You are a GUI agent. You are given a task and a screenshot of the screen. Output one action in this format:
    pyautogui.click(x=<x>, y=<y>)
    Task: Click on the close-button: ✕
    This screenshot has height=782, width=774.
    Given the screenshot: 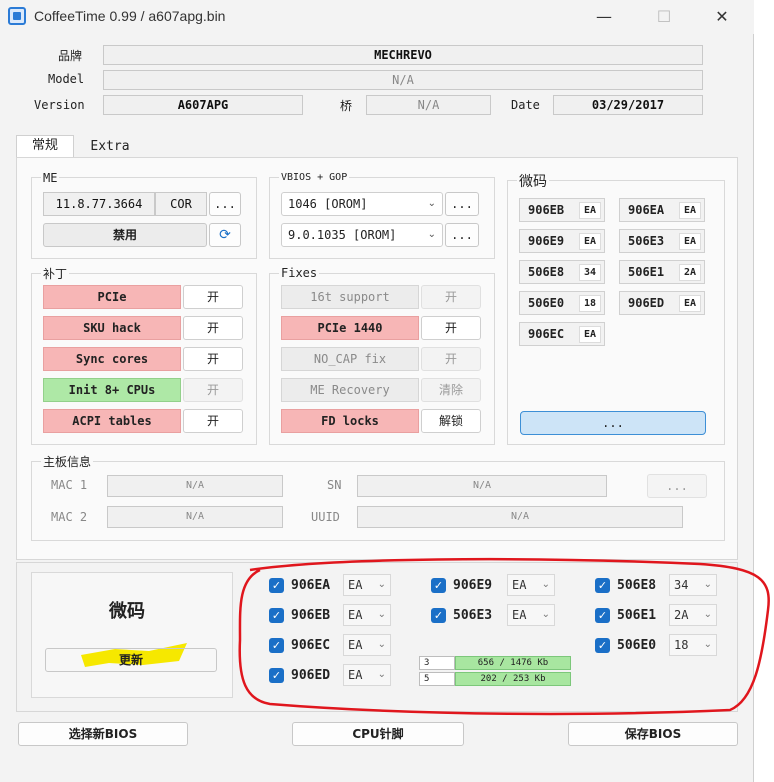 What is the action you would take?
    pyautogui.click(x=722, y=17)
    